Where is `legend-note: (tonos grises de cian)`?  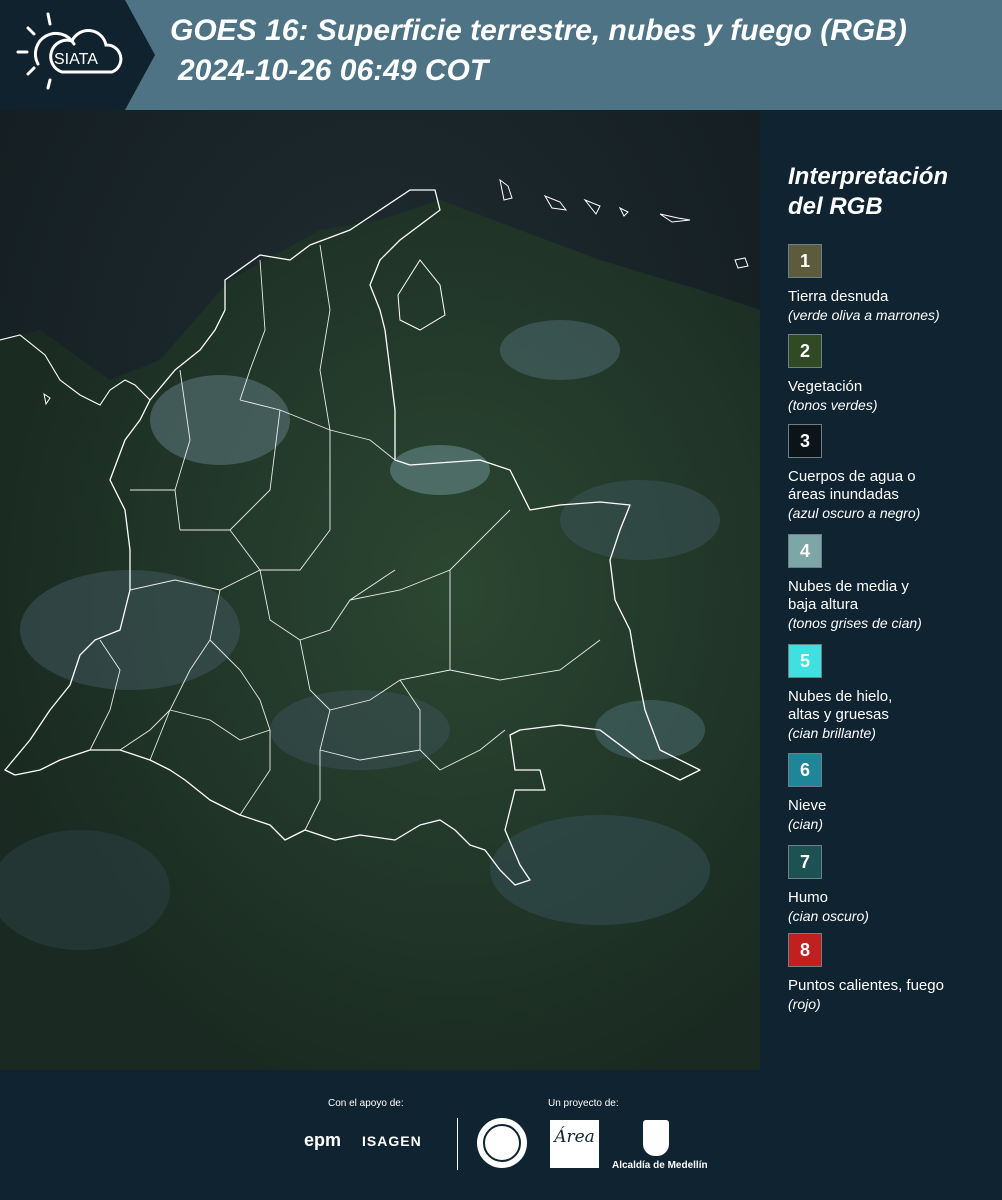
legend-note: (tonos grises de cian) is located at coordinates (855, 623).